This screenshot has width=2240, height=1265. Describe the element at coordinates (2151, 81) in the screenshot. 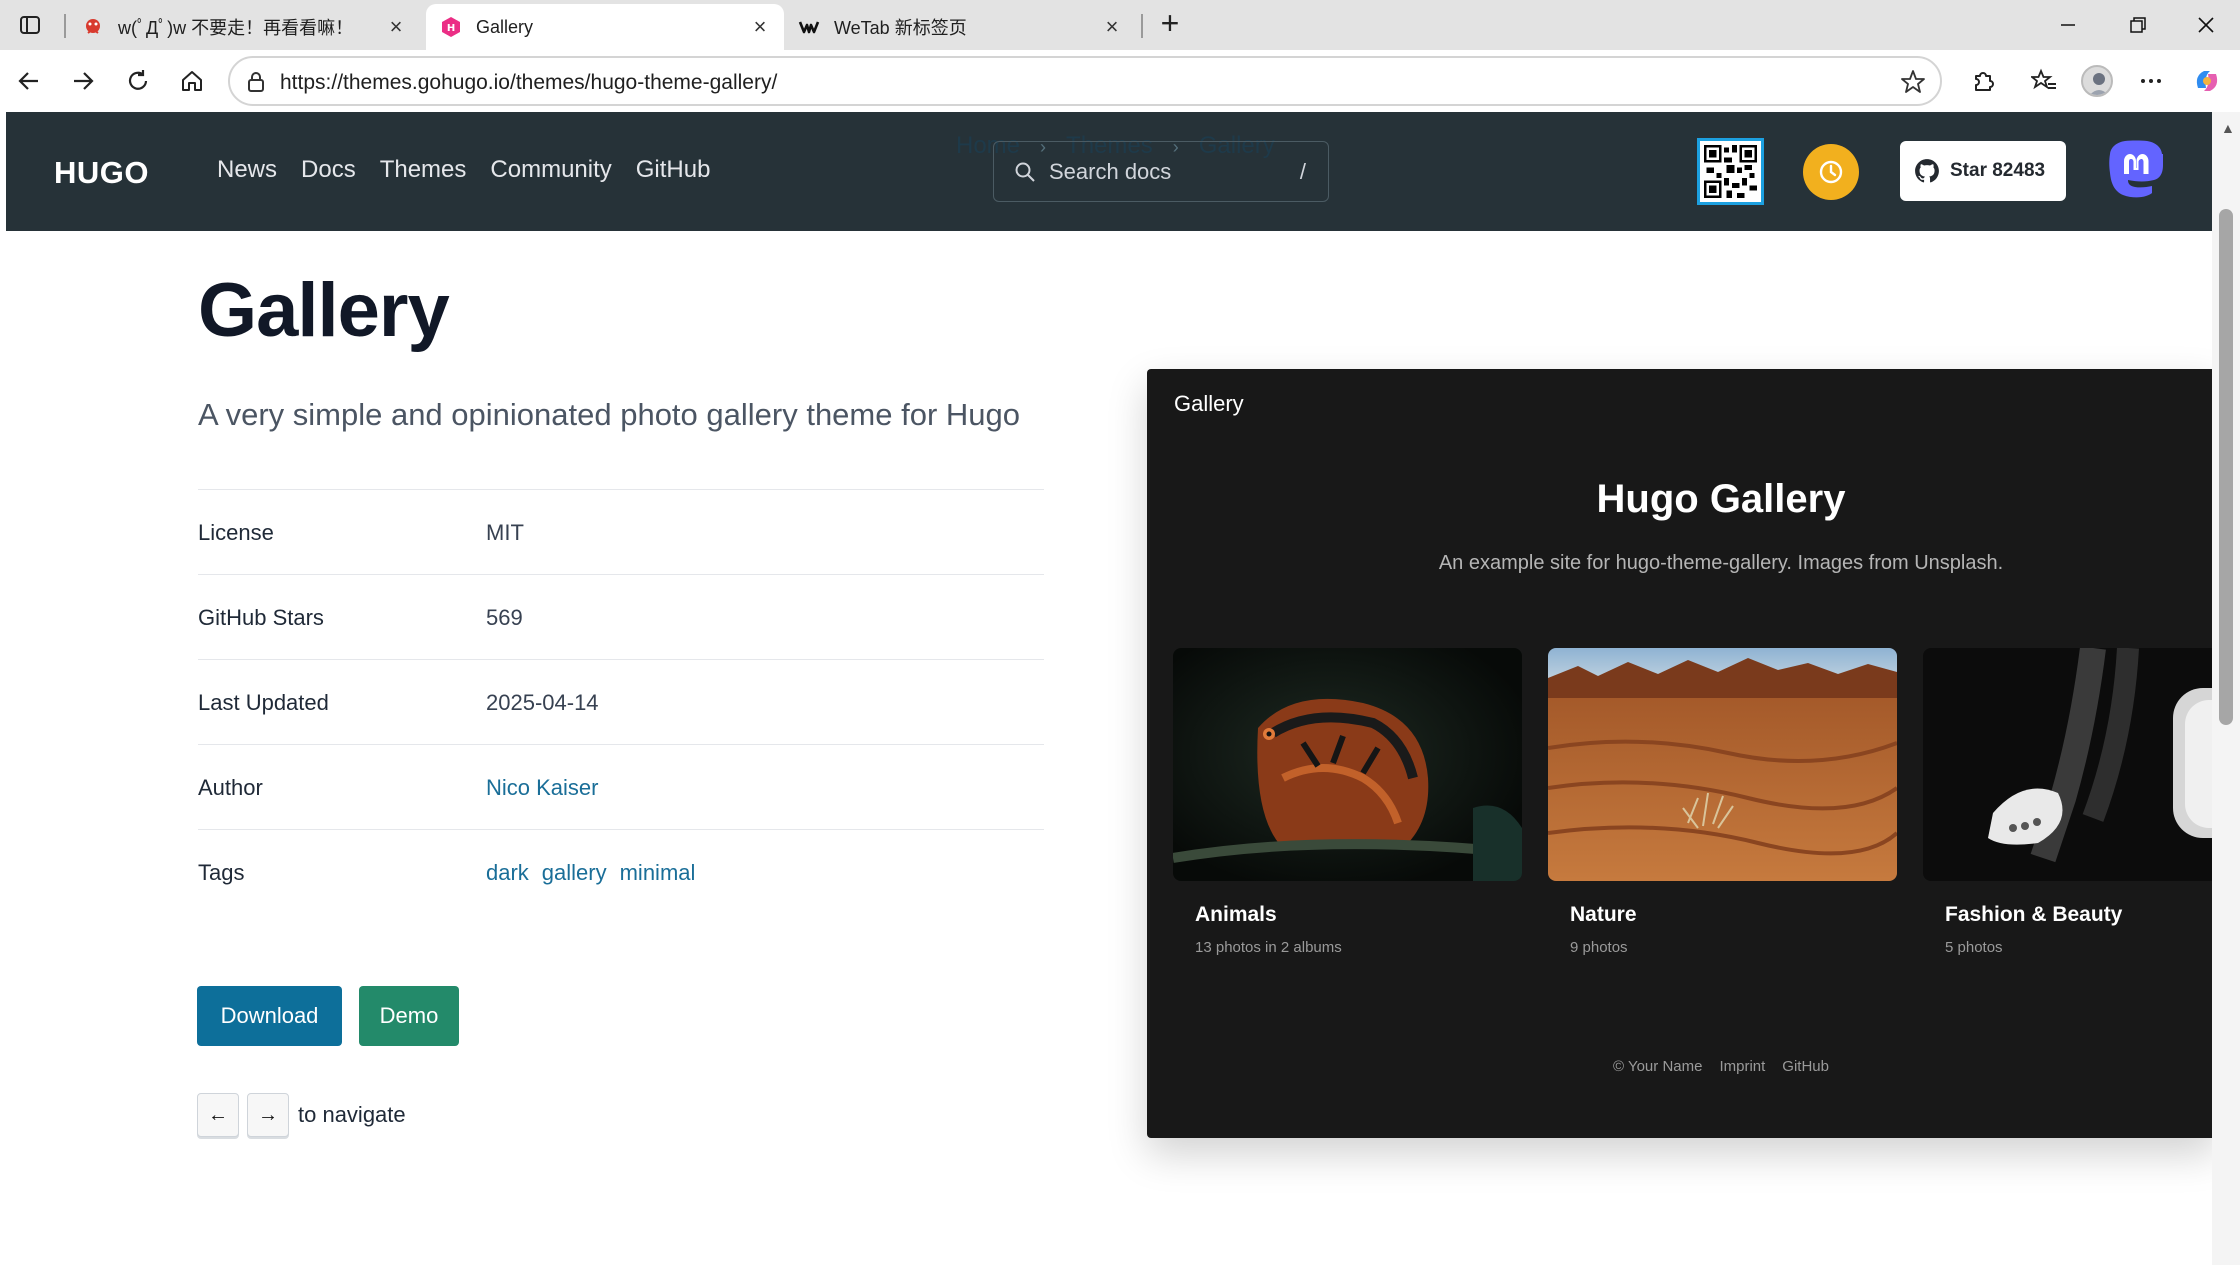

I see `more-icon` at that location.